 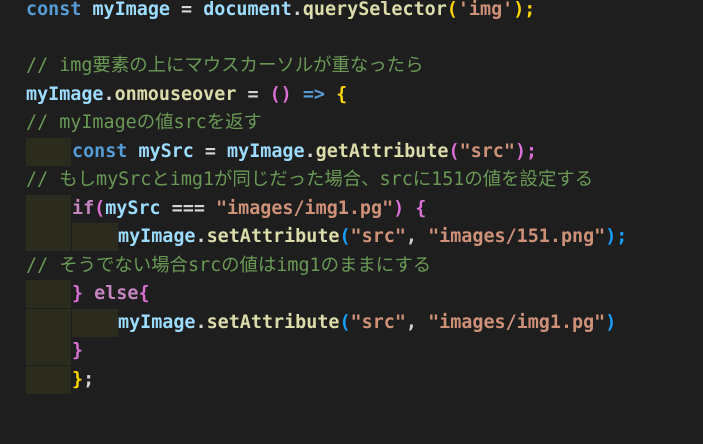 What do you see at coordinates (83, 208) in the screenshot?
I see `keyword: if` at bounding box center [83, 208].